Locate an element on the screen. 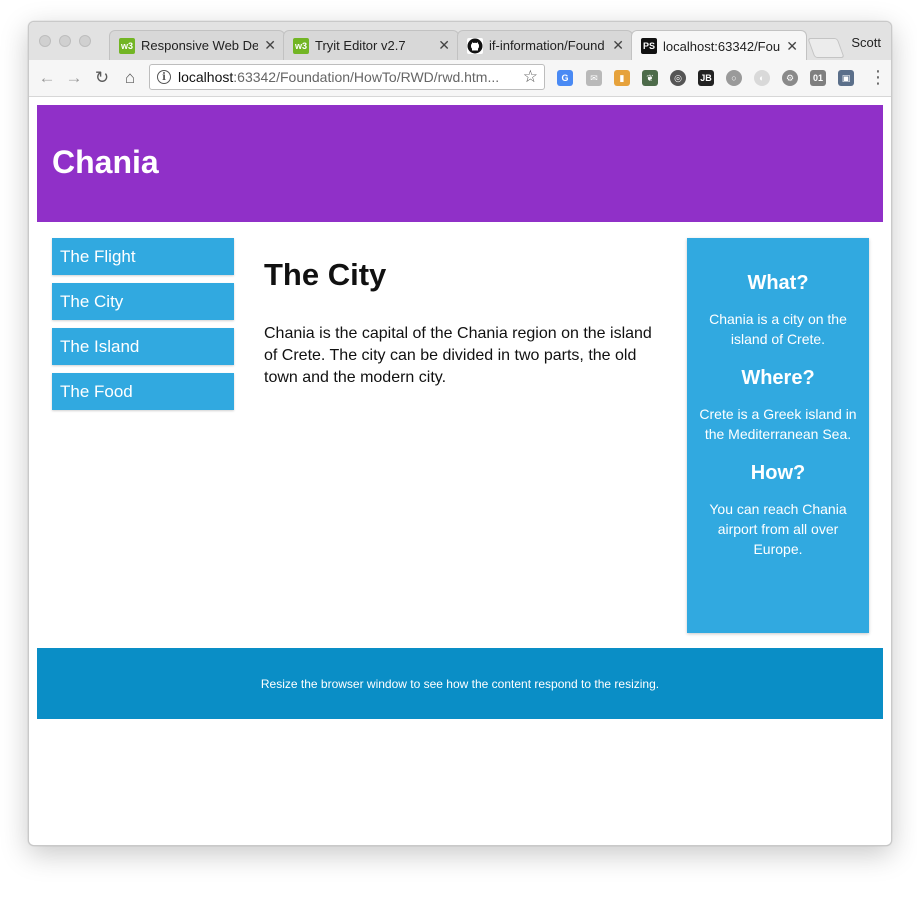  jetbrains-extension-icon: JB is located at coordinates (706, 78).